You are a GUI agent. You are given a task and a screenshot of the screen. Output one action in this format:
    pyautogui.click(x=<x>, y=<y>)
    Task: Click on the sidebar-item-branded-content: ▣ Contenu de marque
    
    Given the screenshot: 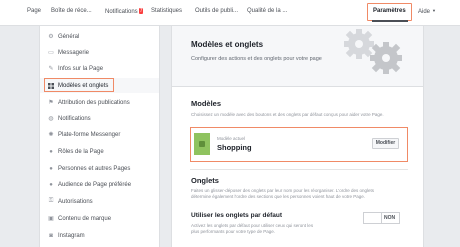 What is the action you would take?
    pyautogui.click(x=99, y=218)
    